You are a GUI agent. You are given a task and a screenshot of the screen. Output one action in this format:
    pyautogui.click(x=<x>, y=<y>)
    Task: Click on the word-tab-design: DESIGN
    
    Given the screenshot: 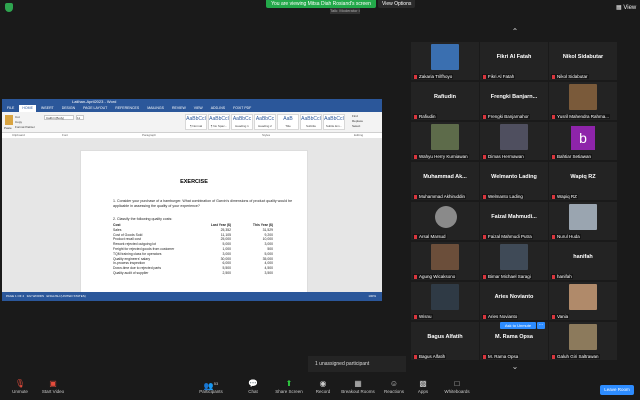 What is the action you would take?
    pyautogui.click(x=68, y=108)
    